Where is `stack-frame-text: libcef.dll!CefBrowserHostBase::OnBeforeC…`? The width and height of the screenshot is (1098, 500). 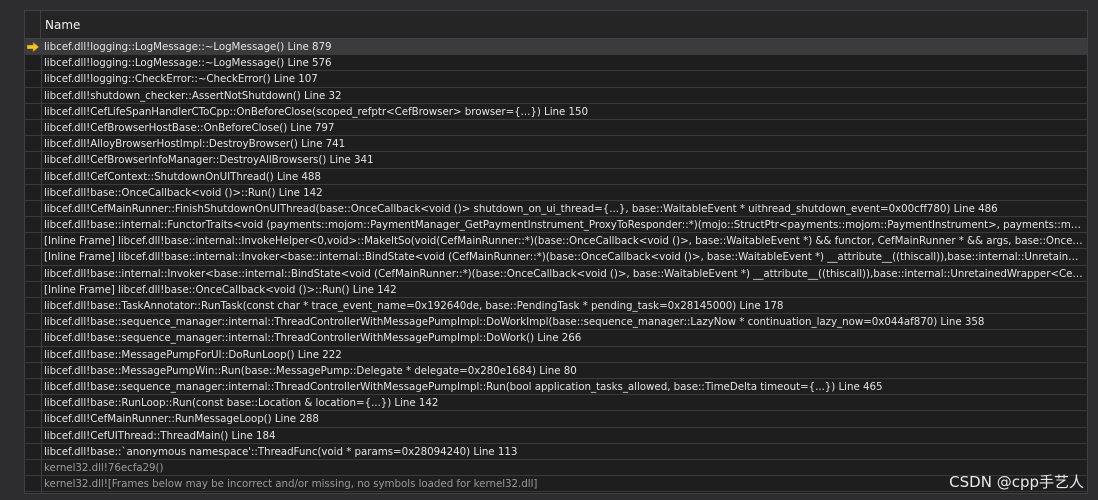
stack-frame-text: libcef.dll!CefBrowserHostBase::OnBeforeC… is located at coordinates (189, 127).